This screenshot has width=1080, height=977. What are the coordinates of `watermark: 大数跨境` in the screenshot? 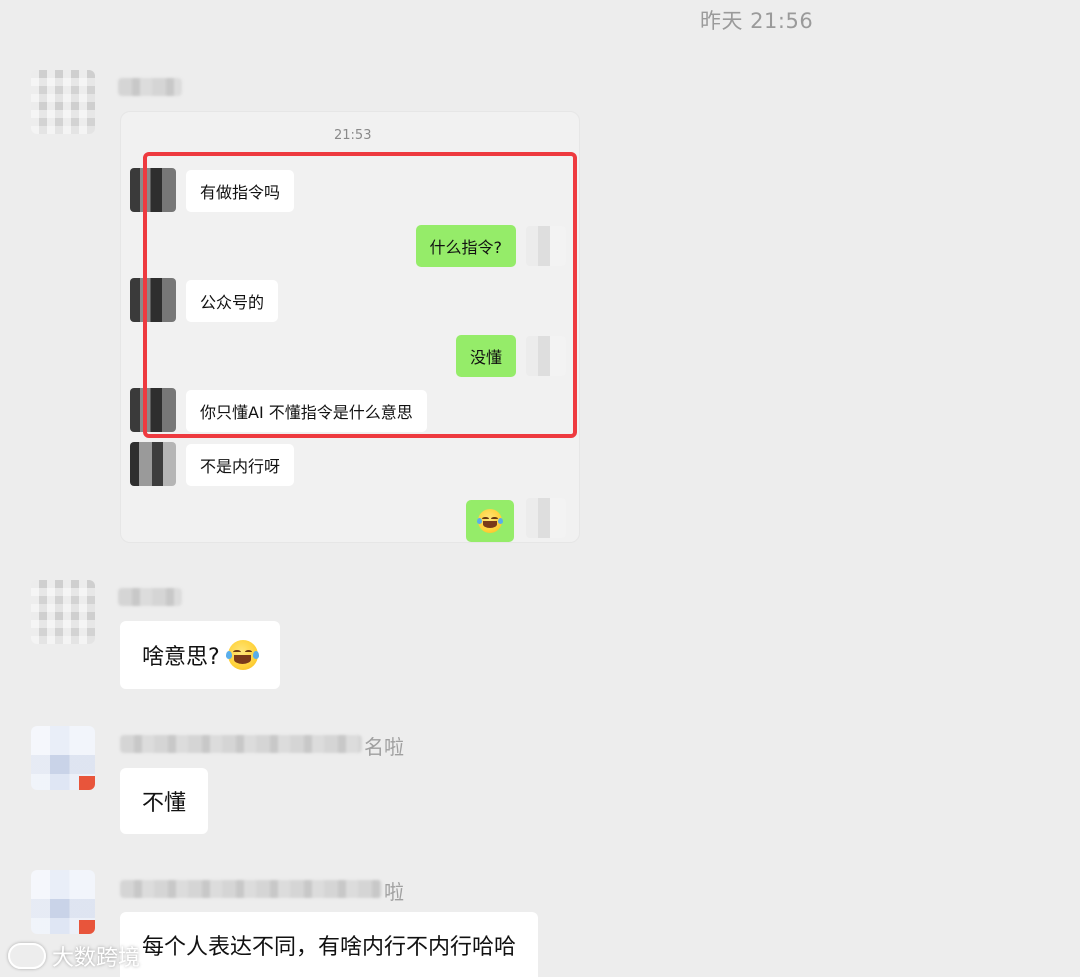 It's located at (74, 956).